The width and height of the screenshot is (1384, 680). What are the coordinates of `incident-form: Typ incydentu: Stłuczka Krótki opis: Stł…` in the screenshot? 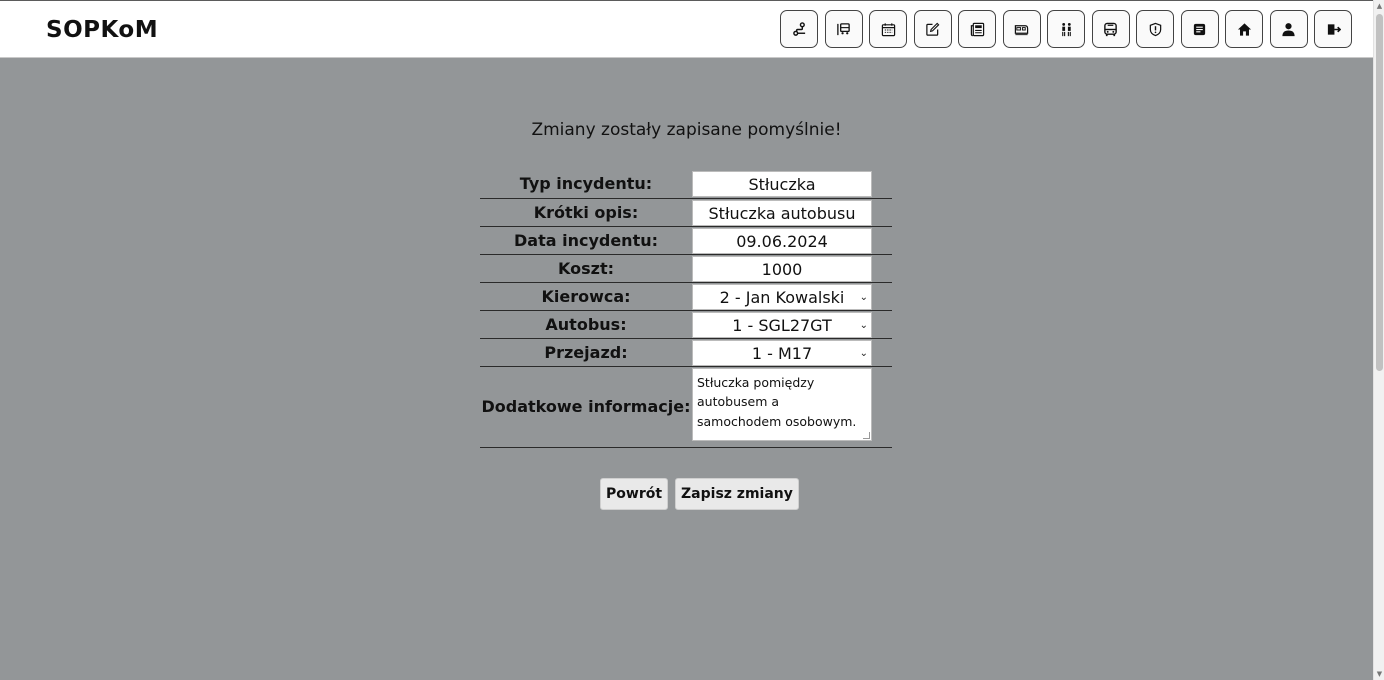 It's located at (686, 309).